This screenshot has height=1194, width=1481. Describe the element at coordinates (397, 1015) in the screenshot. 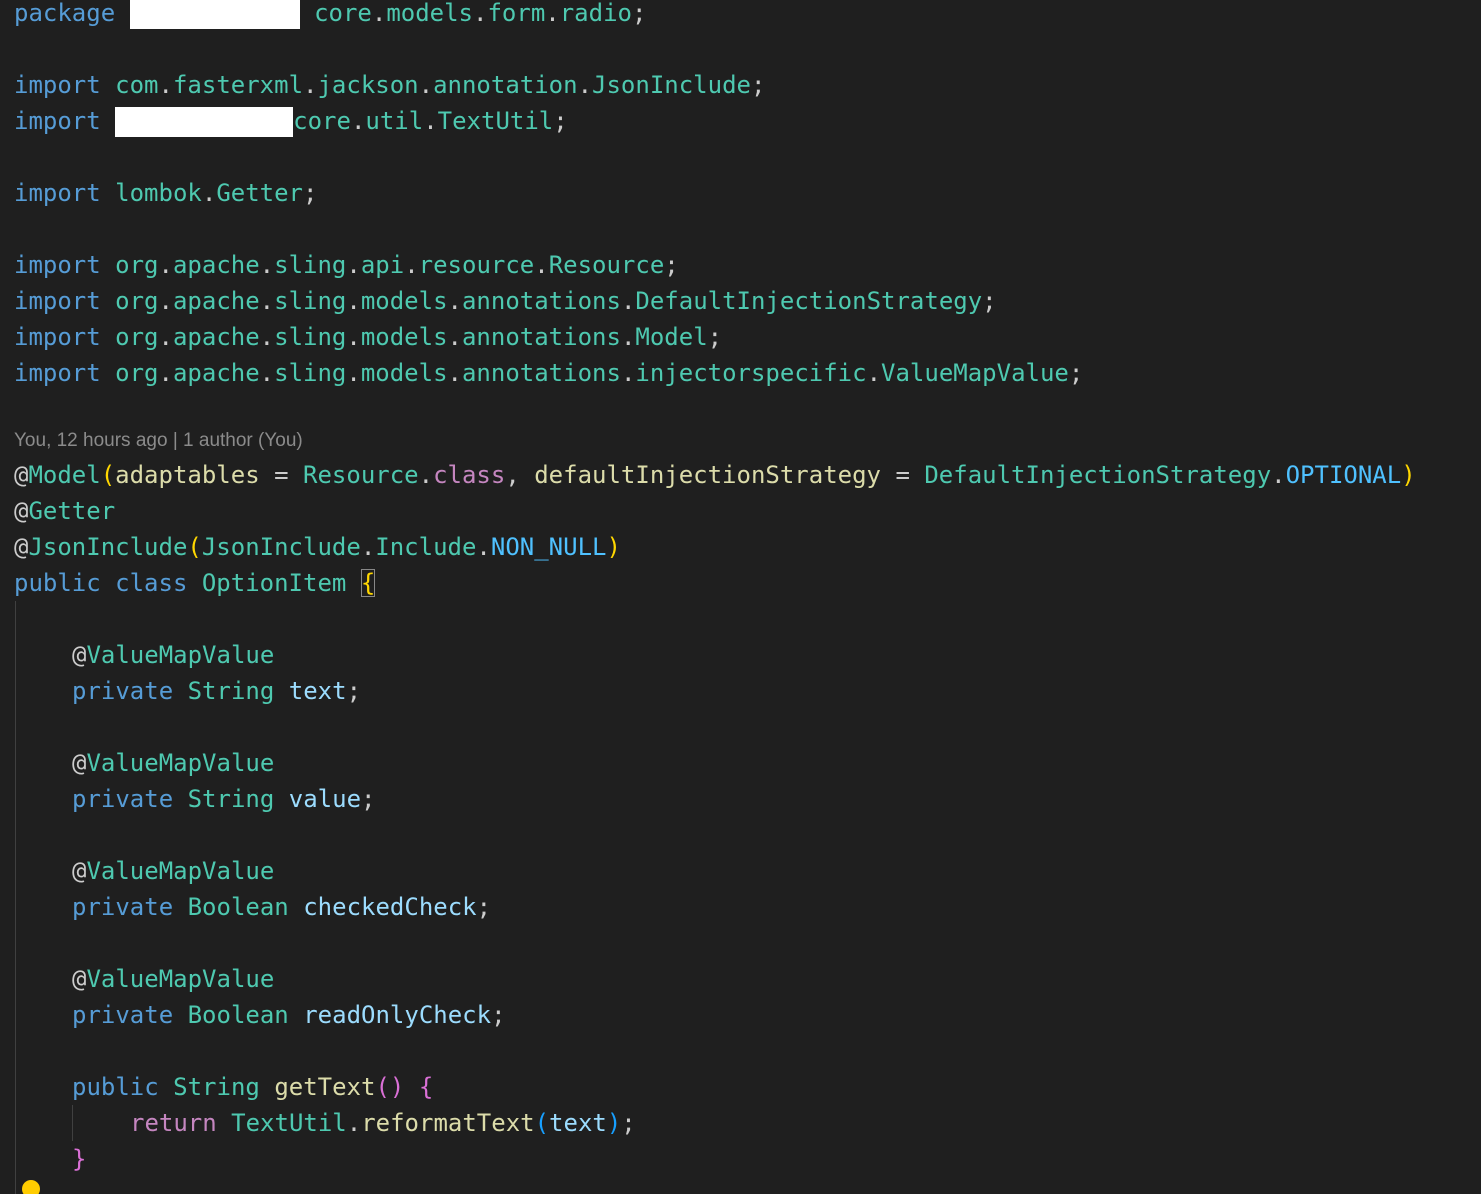

I see `code-token: readOnlyCheck` at that location.